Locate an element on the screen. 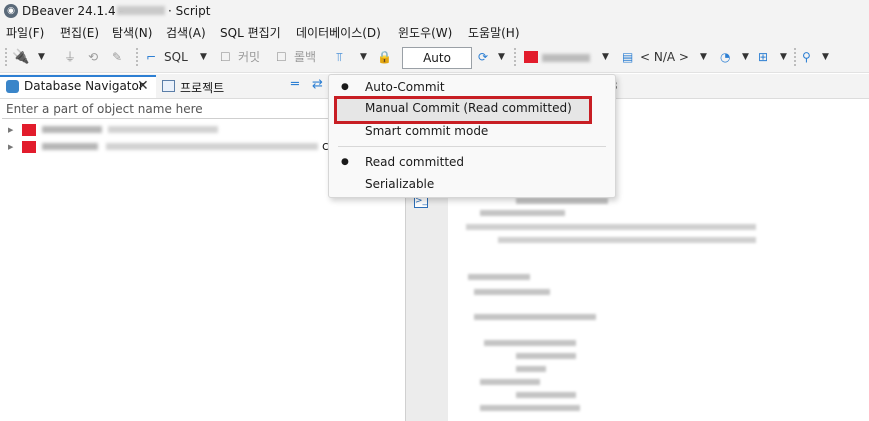 This screenshot has height=421, width=869. invalidate-icon: ✎ is located at coordinates (117, 57).